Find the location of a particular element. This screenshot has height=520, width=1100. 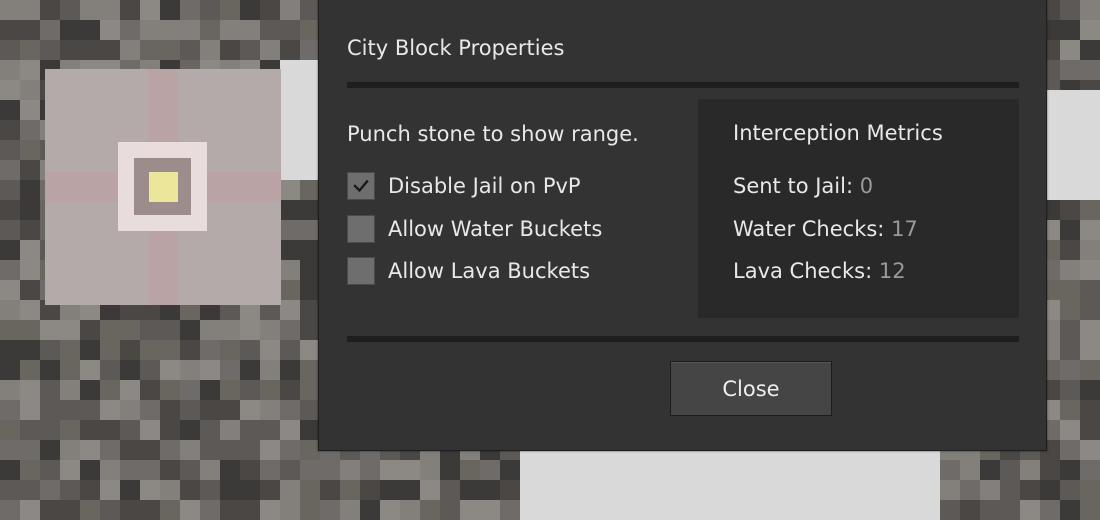

metric-sent-to-jail: Sent to Jail: 0 is located at coordinates (803, 186).